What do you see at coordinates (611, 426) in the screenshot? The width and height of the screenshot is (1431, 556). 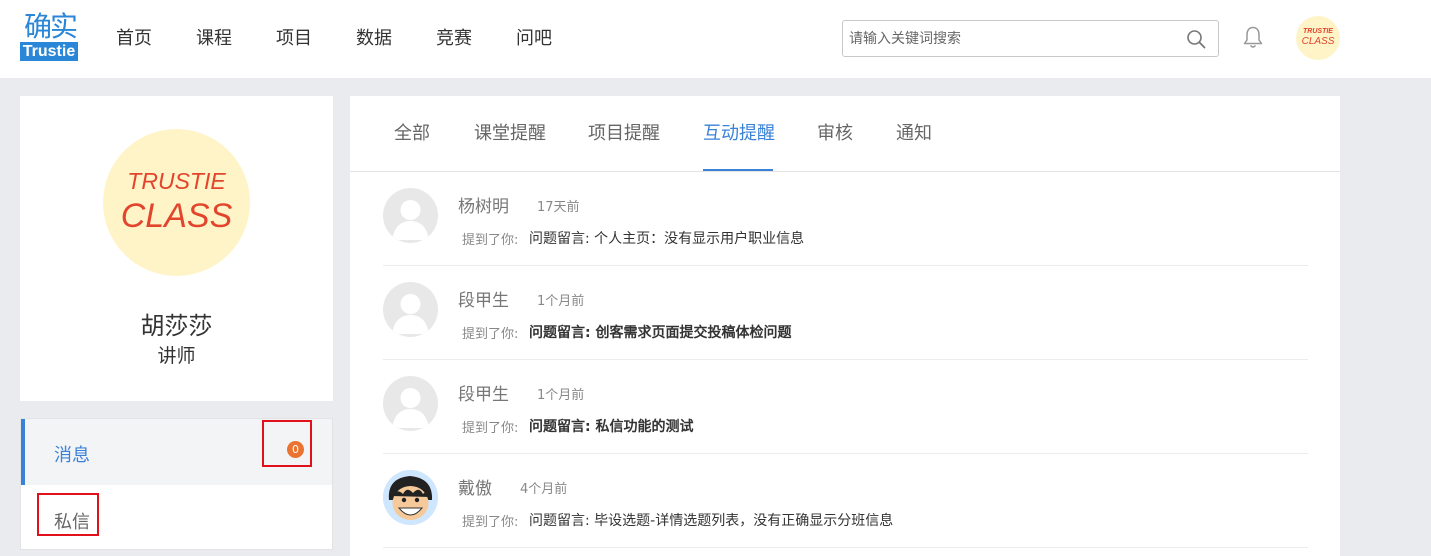 I see `message-content: 问题留言: 私信功能的测试` at bounding box center [611, 426].